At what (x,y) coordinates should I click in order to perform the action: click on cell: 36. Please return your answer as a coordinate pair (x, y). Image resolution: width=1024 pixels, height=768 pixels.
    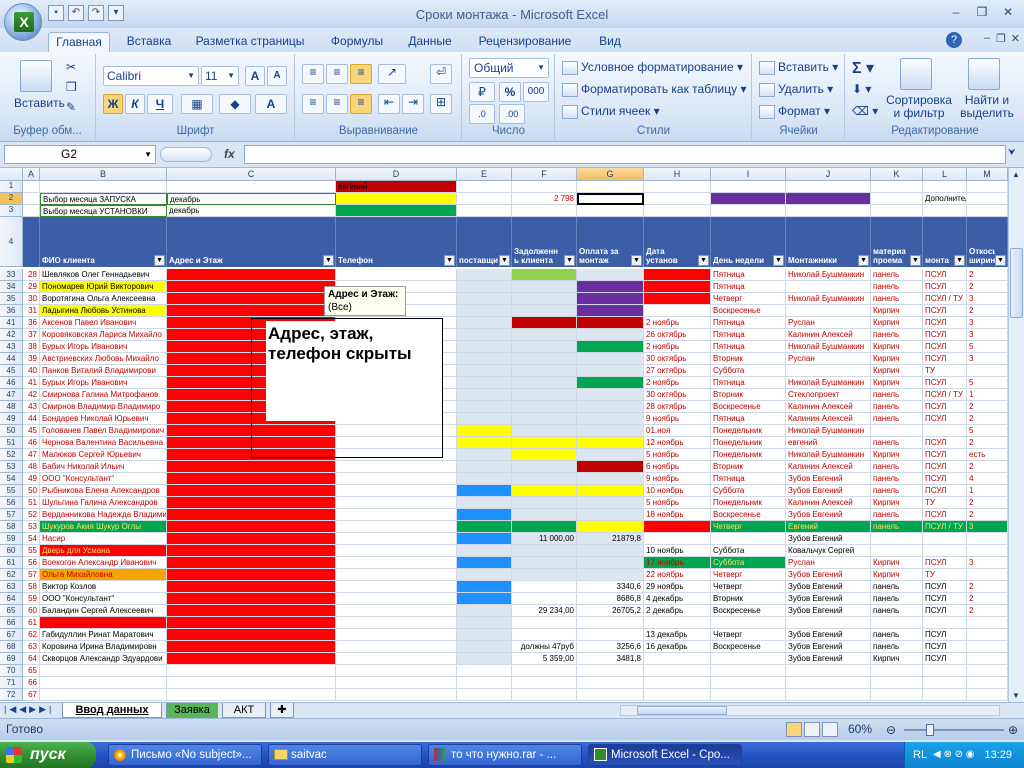
    Looking at the image, I should click on (31, 323).